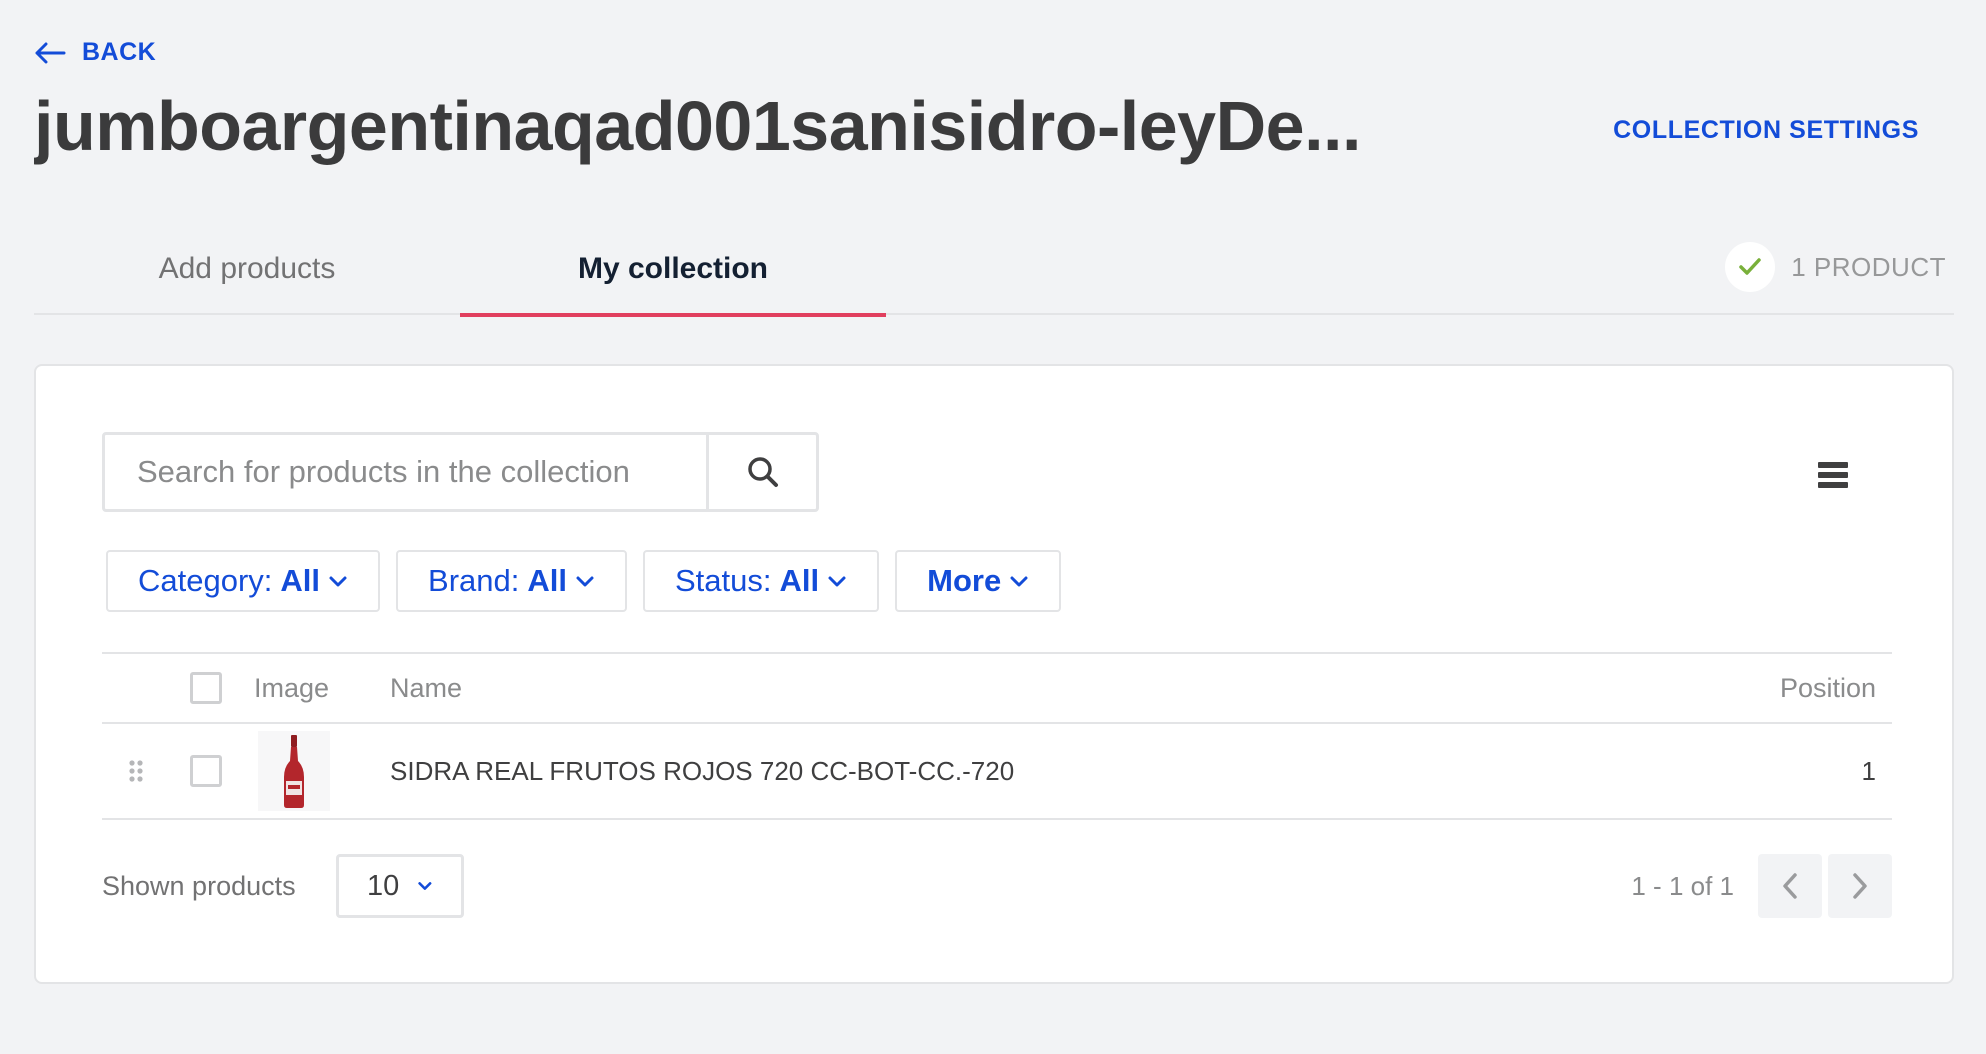  Describe the element at coordinates (1766, 130) in the screenshot. I see `collection-settings-link: COLLECTION SETTINGS` at that location.